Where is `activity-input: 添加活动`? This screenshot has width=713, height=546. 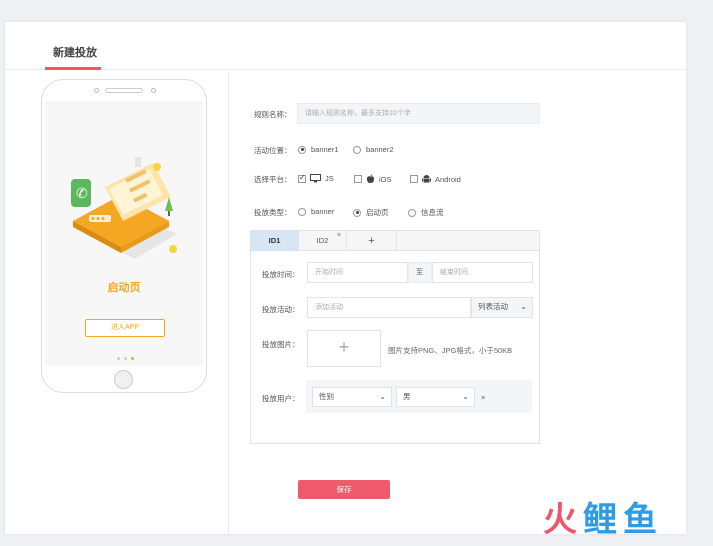
activity-input: 添加活动 is located at coordinates (389, 307).